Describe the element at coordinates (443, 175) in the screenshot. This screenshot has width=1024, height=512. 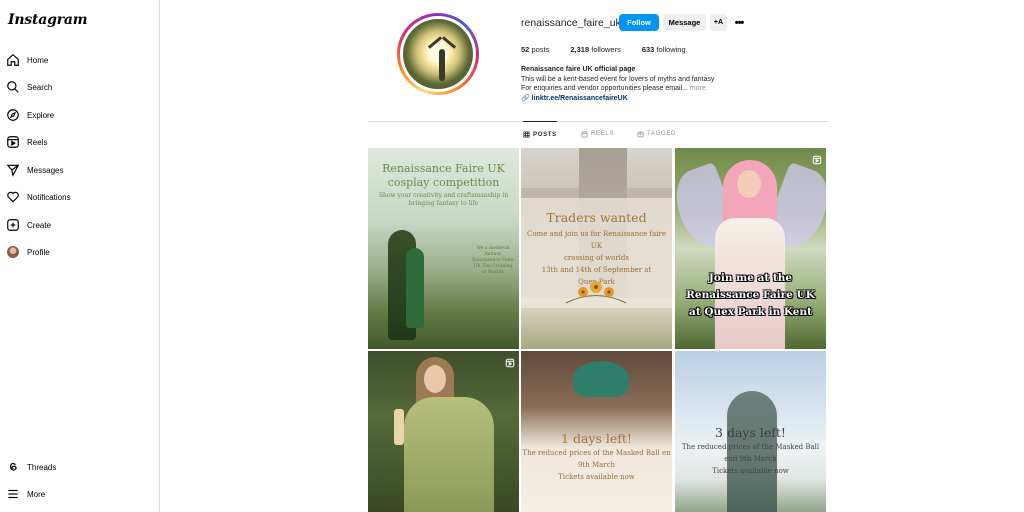
I see `post-title: Renaissance Faire UK cosplay competition` at that location.